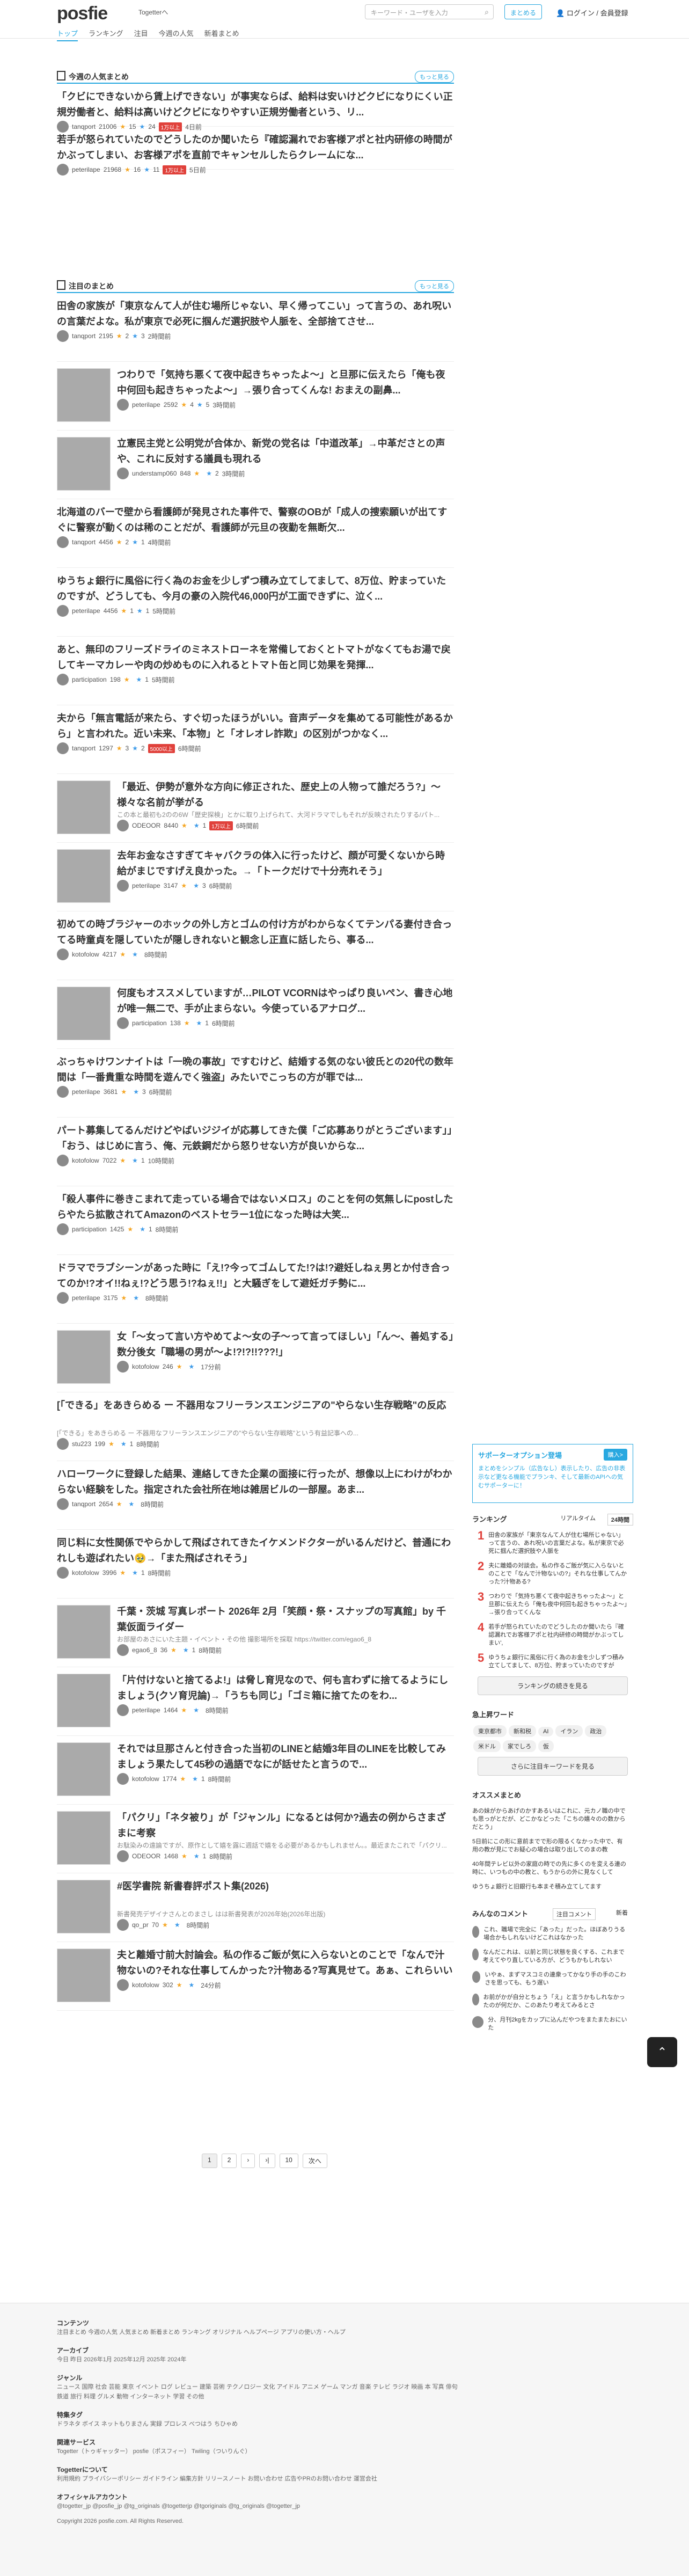 The width and height of the screenshot is (689, 2576). Describe the element at coordinates (154, 473) in the screenshot. I see `author-name: understamp060` at that location.